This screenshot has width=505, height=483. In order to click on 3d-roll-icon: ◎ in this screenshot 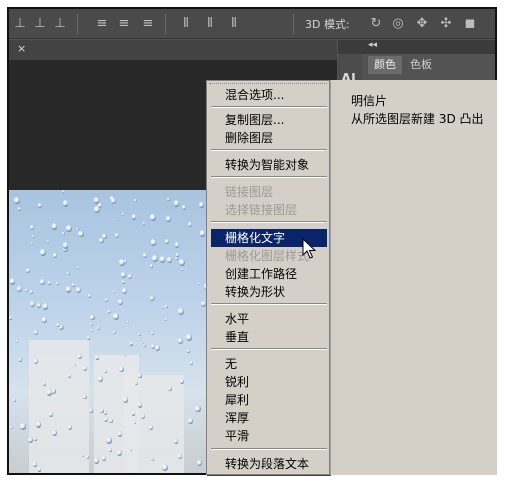, I will do `click(398, 24)`.